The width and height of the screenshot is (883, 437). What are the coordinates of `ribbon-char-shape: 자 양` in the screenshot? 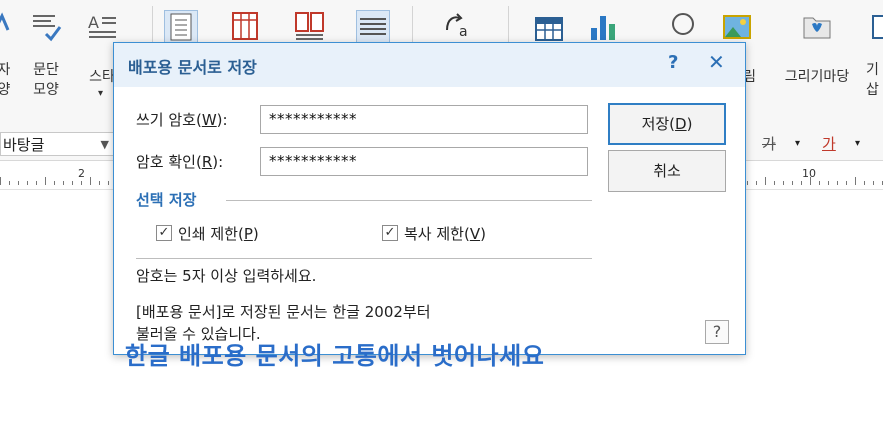 It's located at (11, 59).